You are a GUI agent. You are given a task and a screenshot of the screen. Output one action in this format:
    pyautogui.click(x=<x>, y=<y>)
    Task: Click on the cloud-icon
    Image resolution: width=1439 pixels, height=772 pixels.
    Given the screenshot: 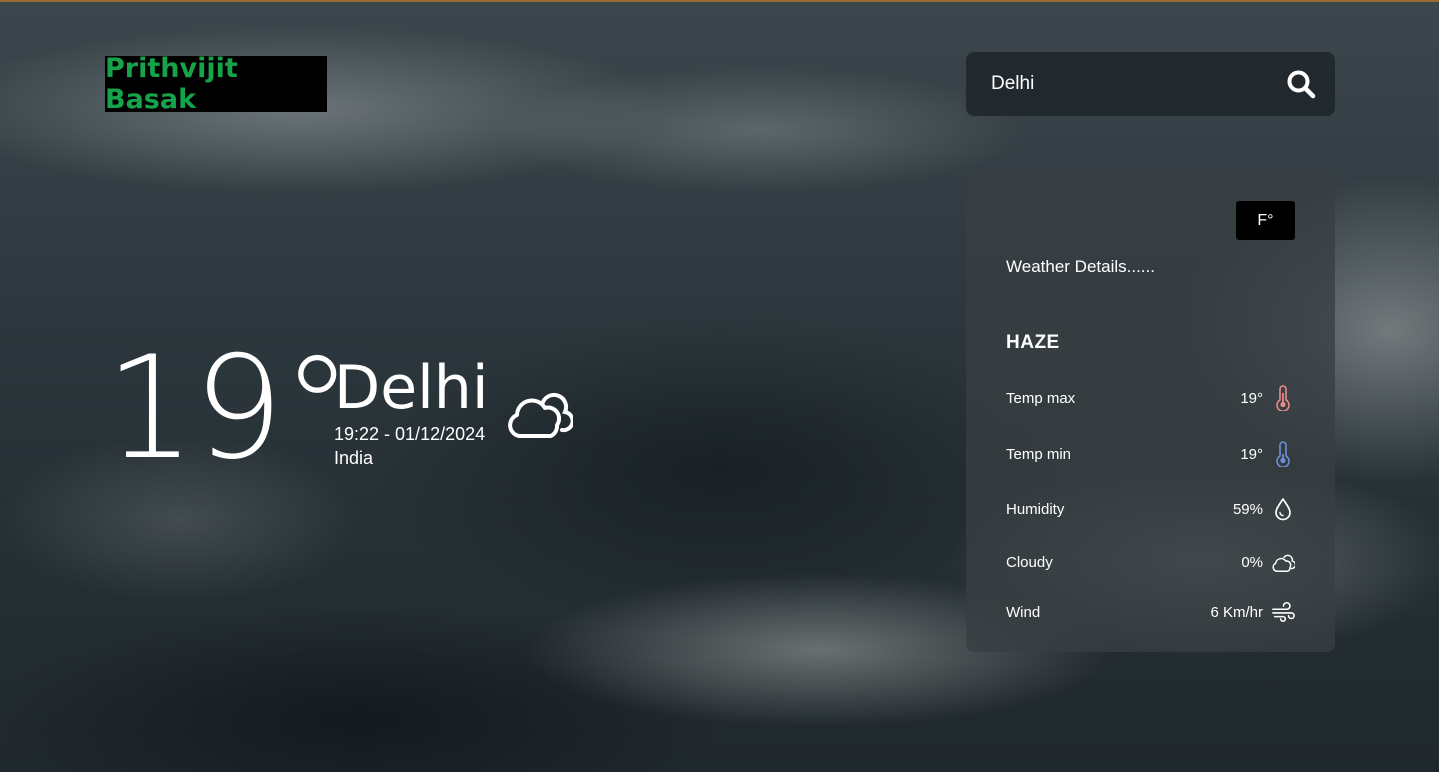 What is the action you would take?
    pyautogui.click(x=1283, y=562)
    